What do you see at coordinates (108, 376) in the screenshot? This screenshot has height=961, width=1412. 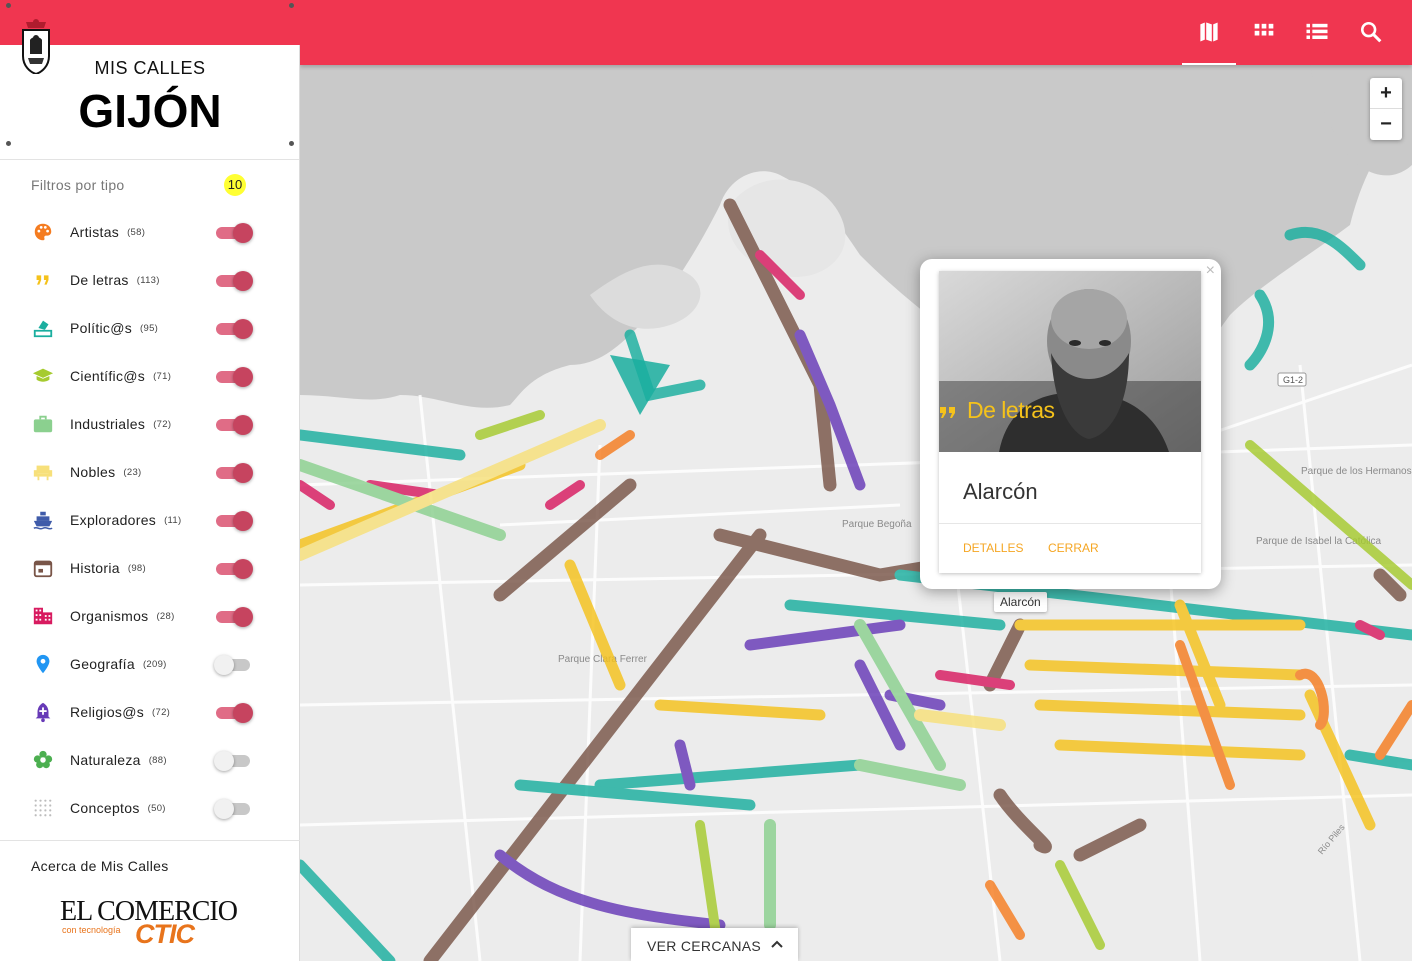 I see `filter-name: Científic@s` at bounding box center [108, 376].